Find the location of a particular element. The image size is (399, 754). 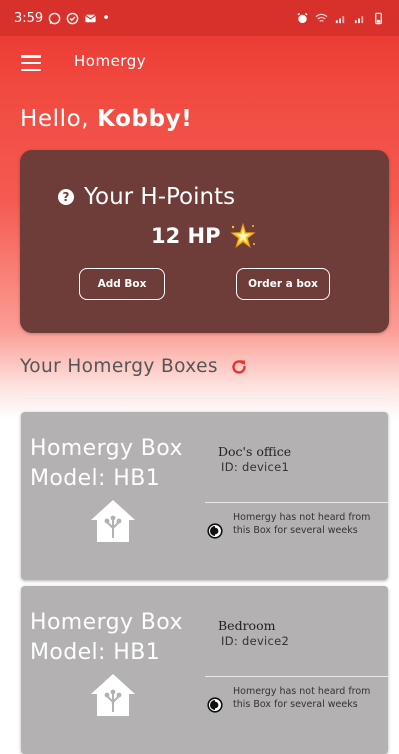

battery-icon is located at coordinates (378, 18).